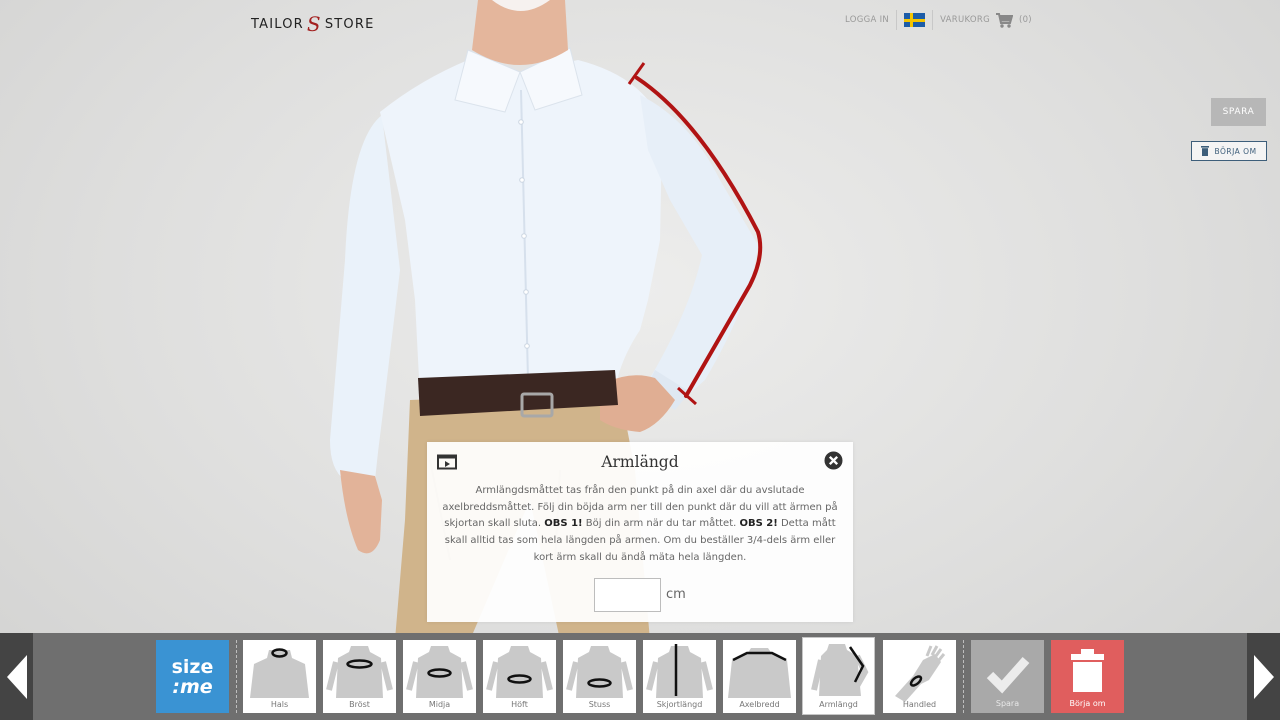 This screenshot has width=1280, height=720. Describe the element at coordinates (277, 24) in the screenshot. I see `logo-text-left: TAILOR` at that location.